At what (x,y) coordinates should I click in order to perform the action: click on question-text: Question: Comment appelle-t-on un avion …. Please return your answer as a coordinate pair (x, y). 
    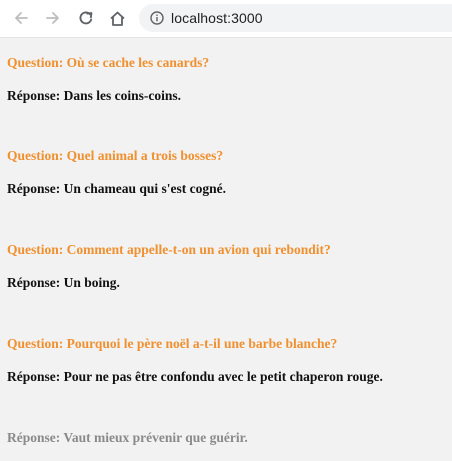
    Looking at the image, I should click on (169, 249).